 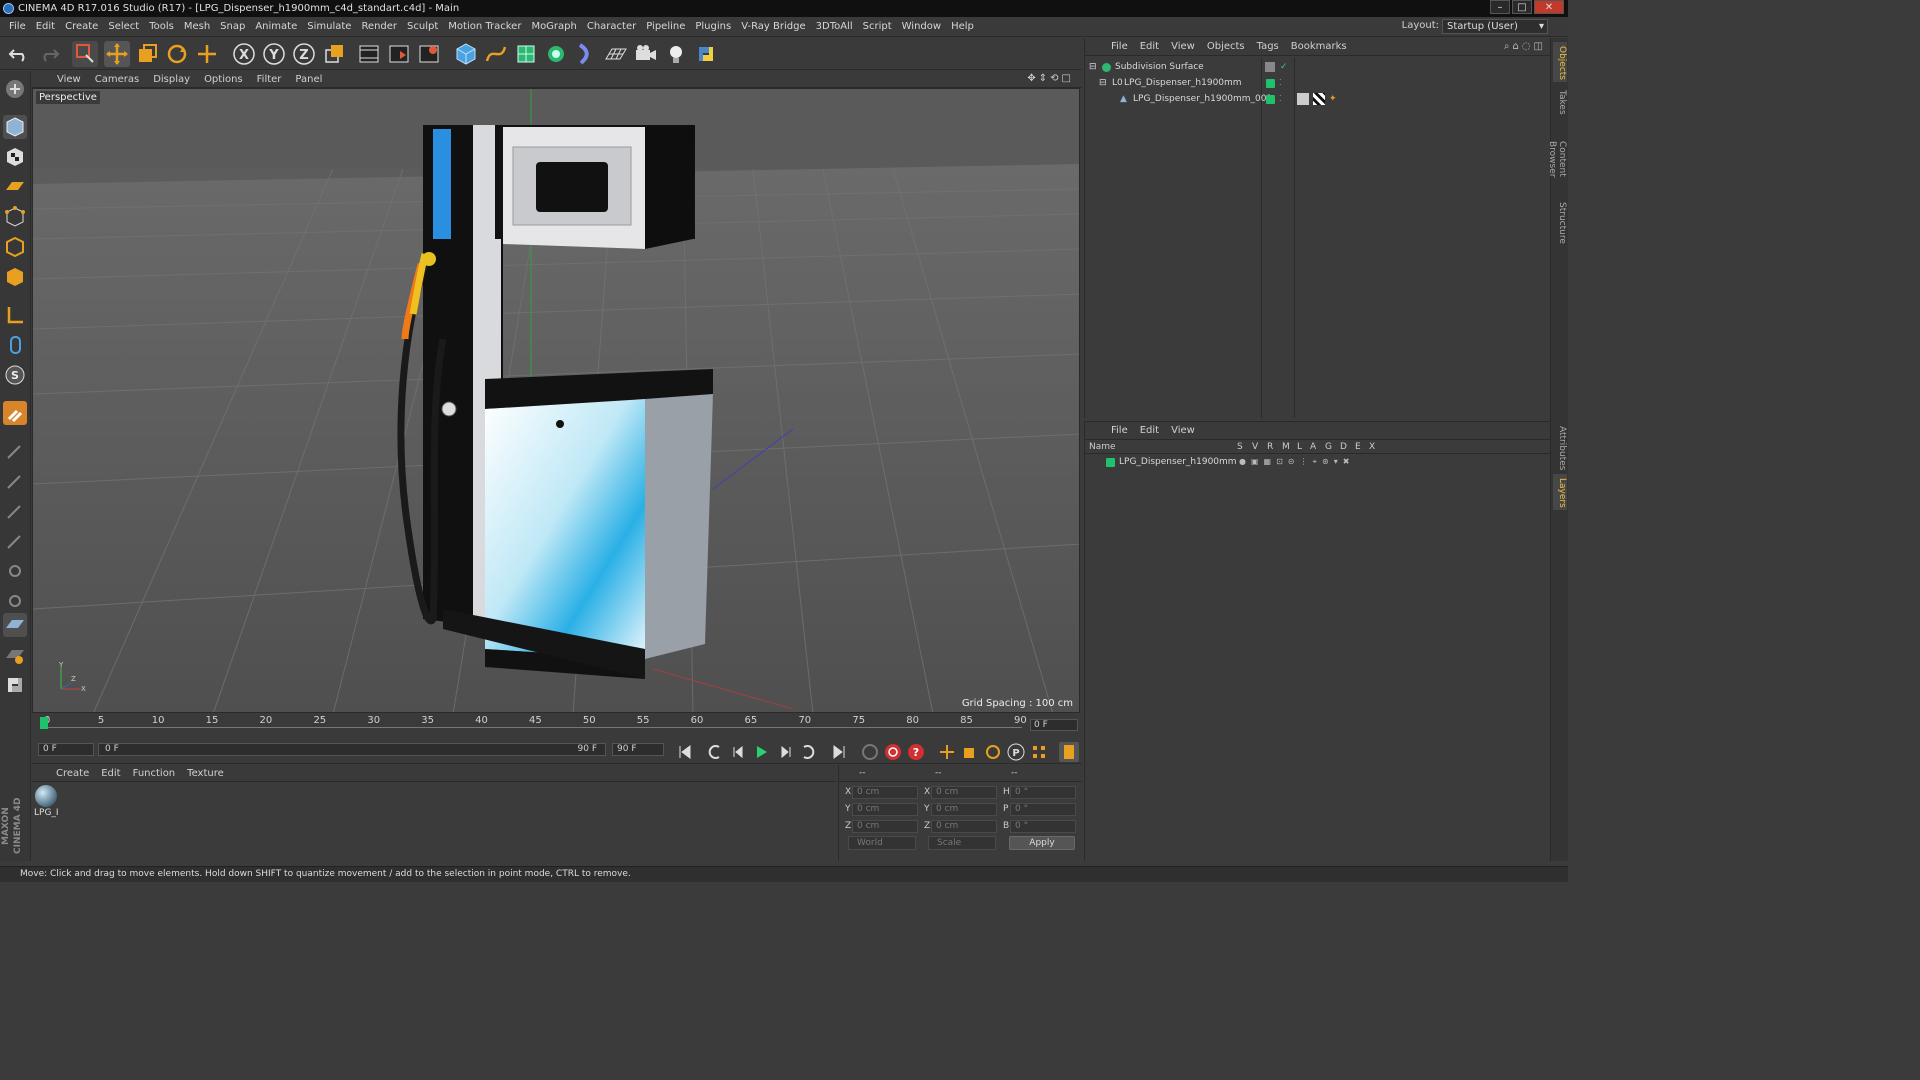 I want to click on layout-dropdown: Startup (User) ▾, so click(x=1495, y=26).